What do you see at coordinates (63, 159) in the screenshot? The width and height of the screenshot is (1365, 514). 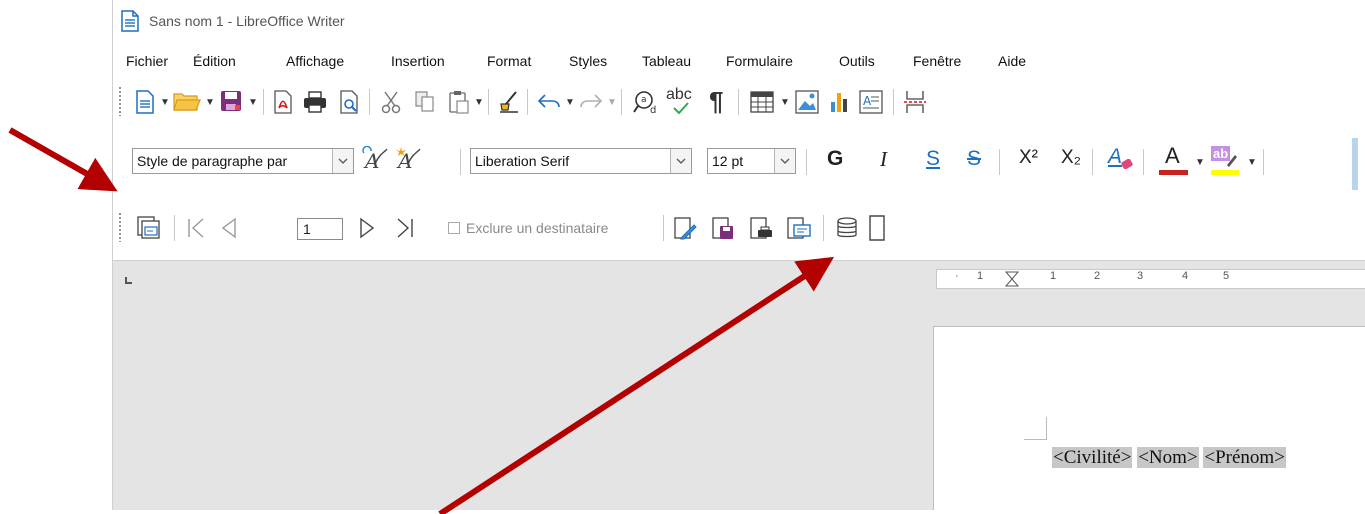 I see `annotation-arrow-left` at bounding box center [63, 159].